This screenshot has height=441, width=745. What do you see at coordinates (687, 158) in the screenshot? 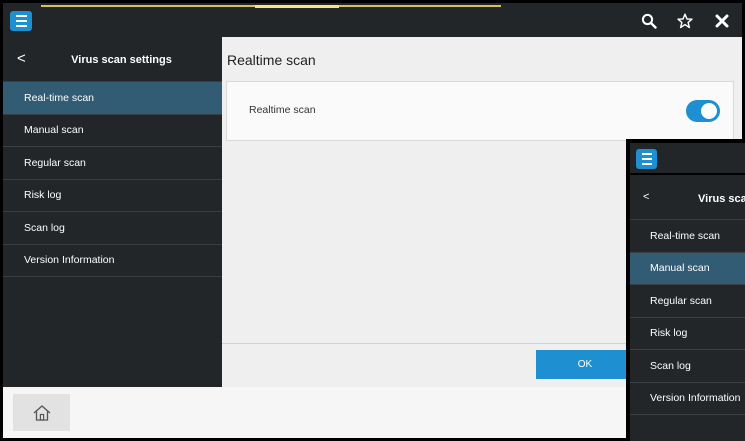
I see `overlay-top-bar` at bounding box center [687, 158].